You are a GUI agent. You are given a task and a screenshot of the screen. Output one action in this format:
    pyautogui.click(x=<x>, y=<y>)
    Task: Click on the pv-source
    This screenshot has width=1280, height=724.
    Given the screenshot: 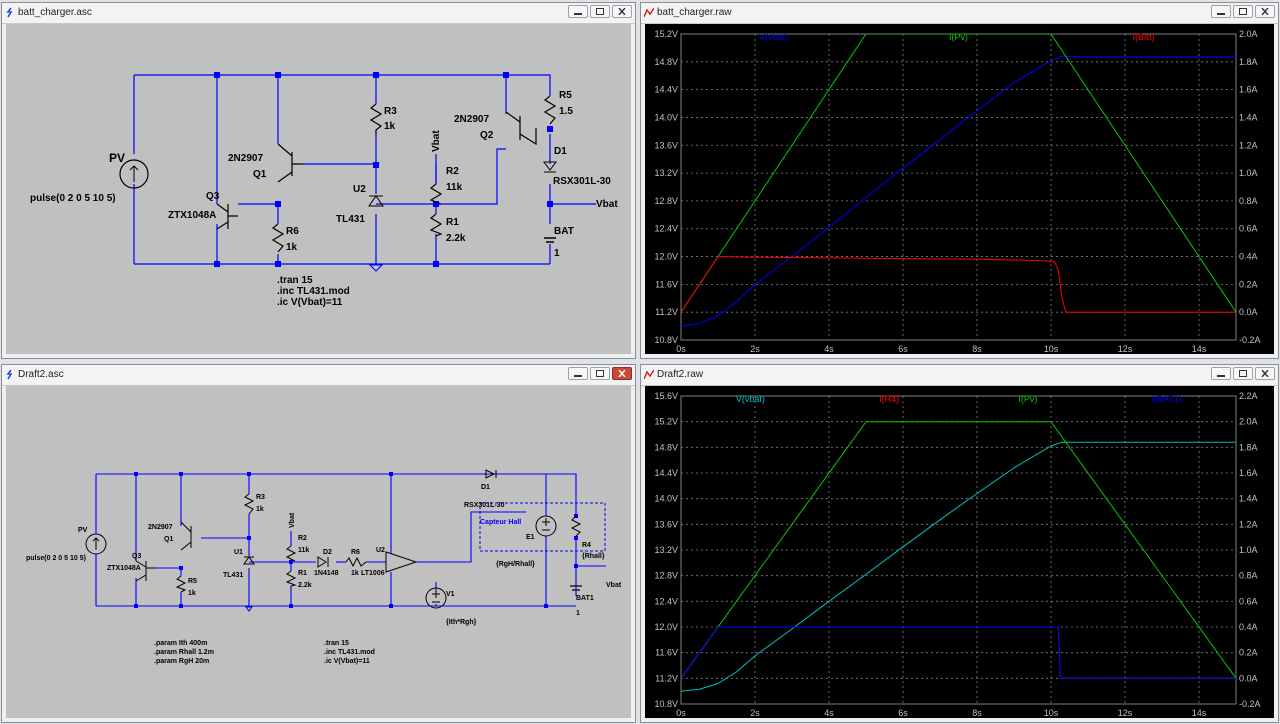 What is the action you would take?
    pyautogui.click(x=96, y=544)
    